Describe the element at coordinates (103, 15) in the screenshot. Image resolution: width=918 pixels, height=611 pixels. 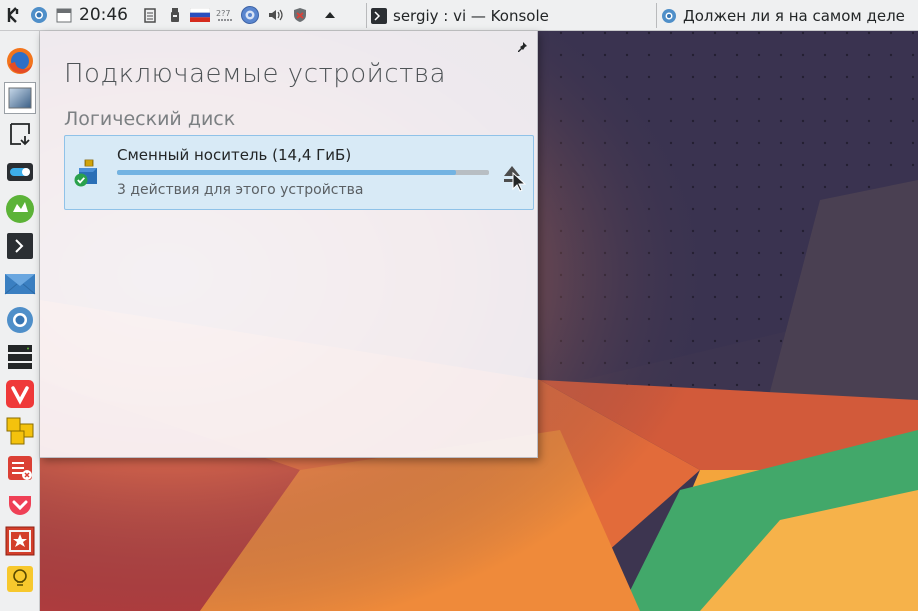
I see `clock: 20:46` at that location.